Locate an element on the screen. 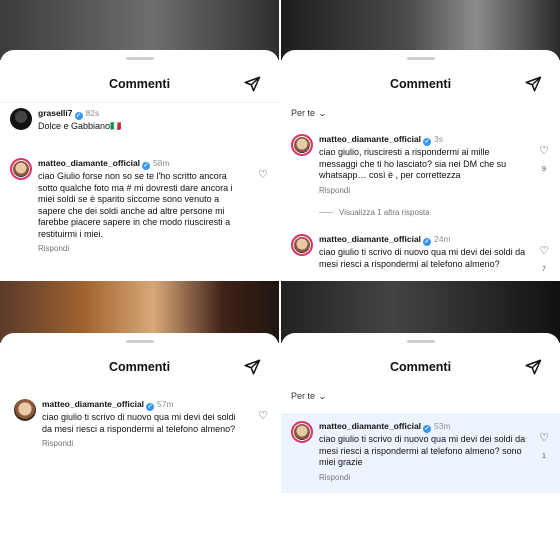 The image size is (560, 560). comment-time: 3s is located at coordinates (439, 139).